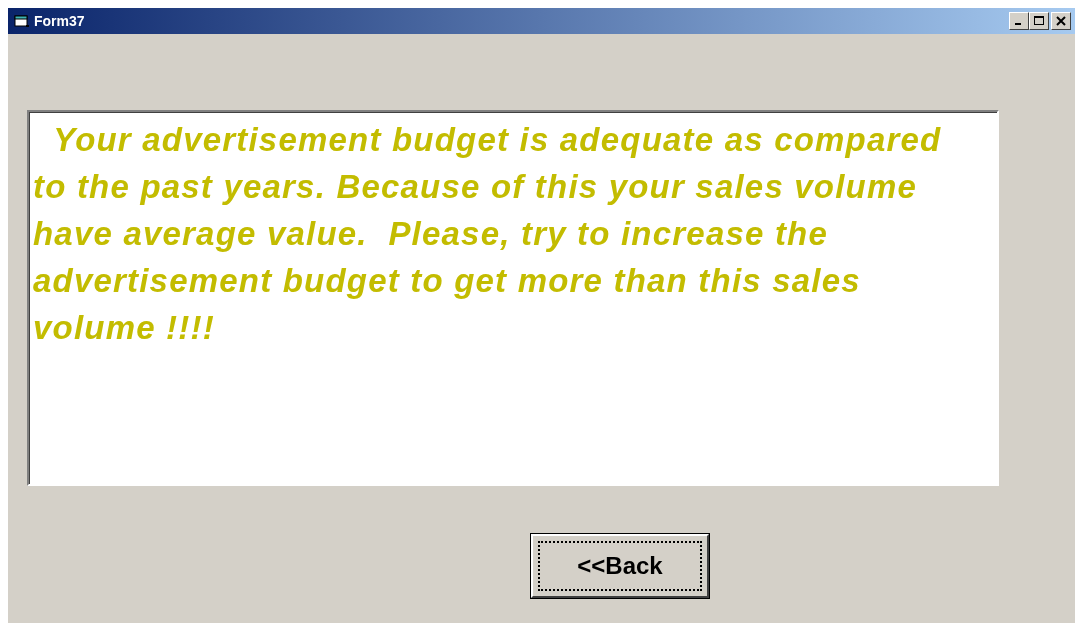 Image resolution: width=1081 pixels, height=623 pixels. I want to click on back-button: <<Back, so click(620, 566).